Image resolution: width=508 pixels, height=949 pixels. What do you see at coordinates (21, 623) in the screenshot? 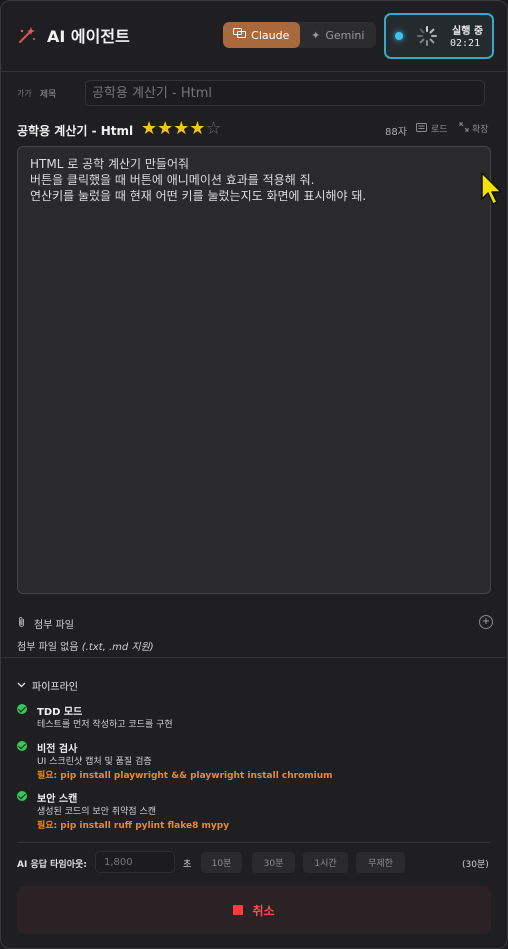
I see `paperclip-icon` at bounding box center [21, 623].